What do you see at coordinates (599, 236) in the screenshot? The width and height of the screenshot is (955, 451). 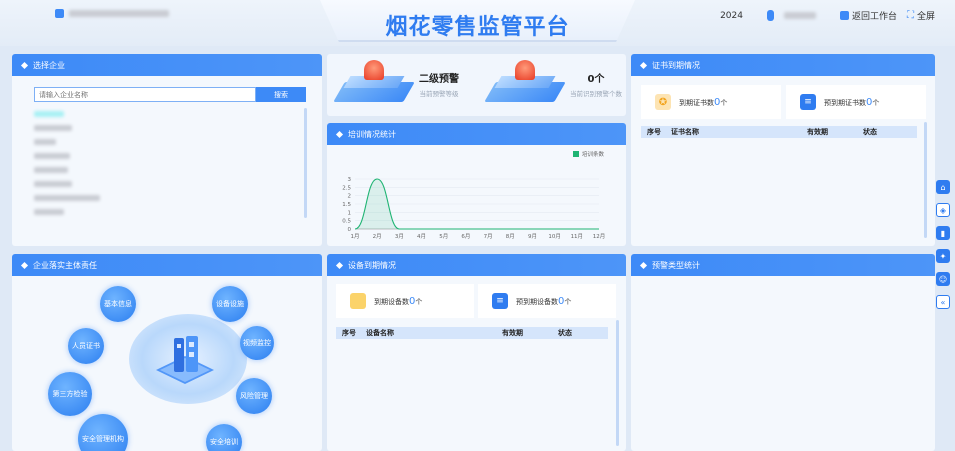 I see `x-tick-label: 12月` at bounding box center [599, 236].